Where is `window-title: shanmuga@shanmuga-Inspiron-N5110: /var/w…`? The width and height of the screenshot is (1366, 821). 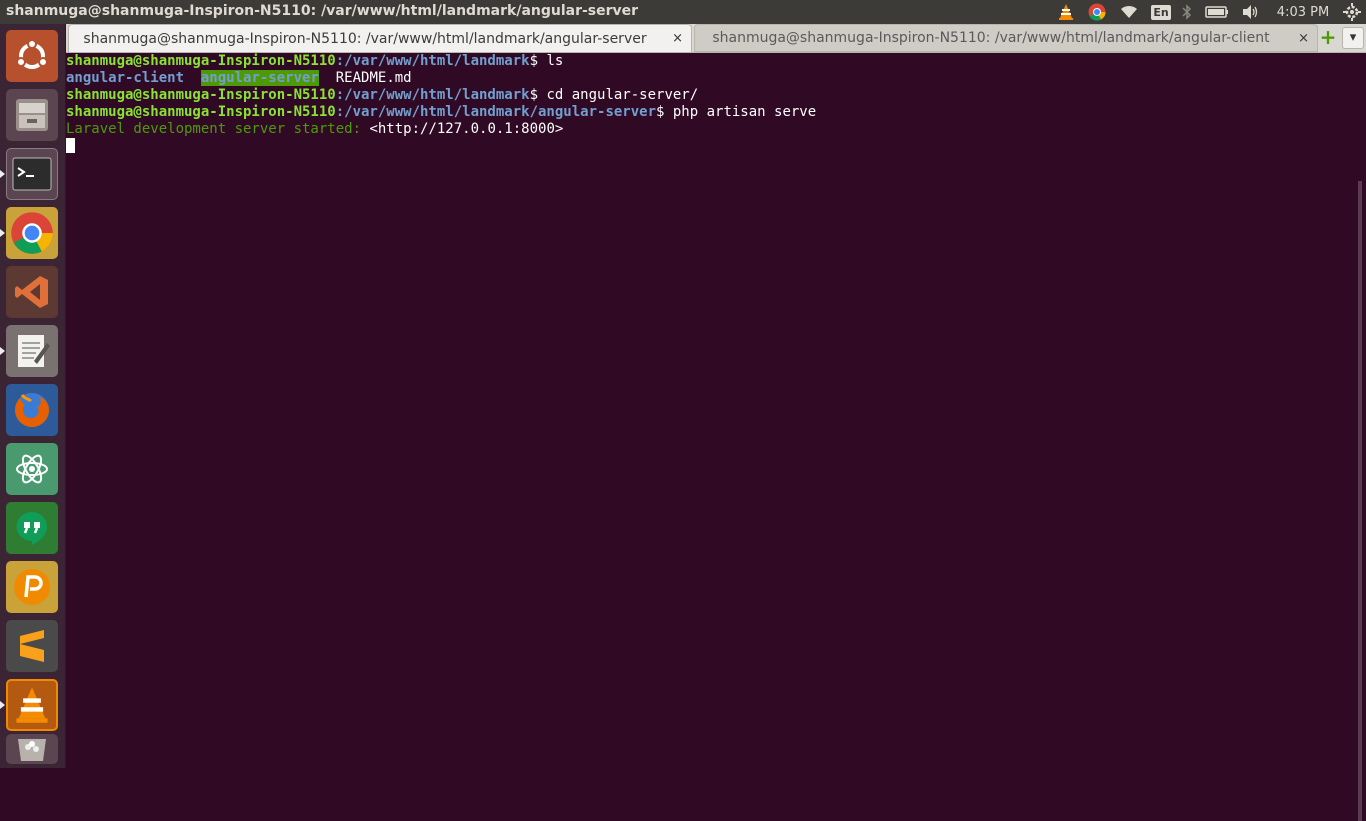
window-title: shanmuga@shanmuga-Inspiron-N5110: /var/w… is located at coordinates (322, 11).